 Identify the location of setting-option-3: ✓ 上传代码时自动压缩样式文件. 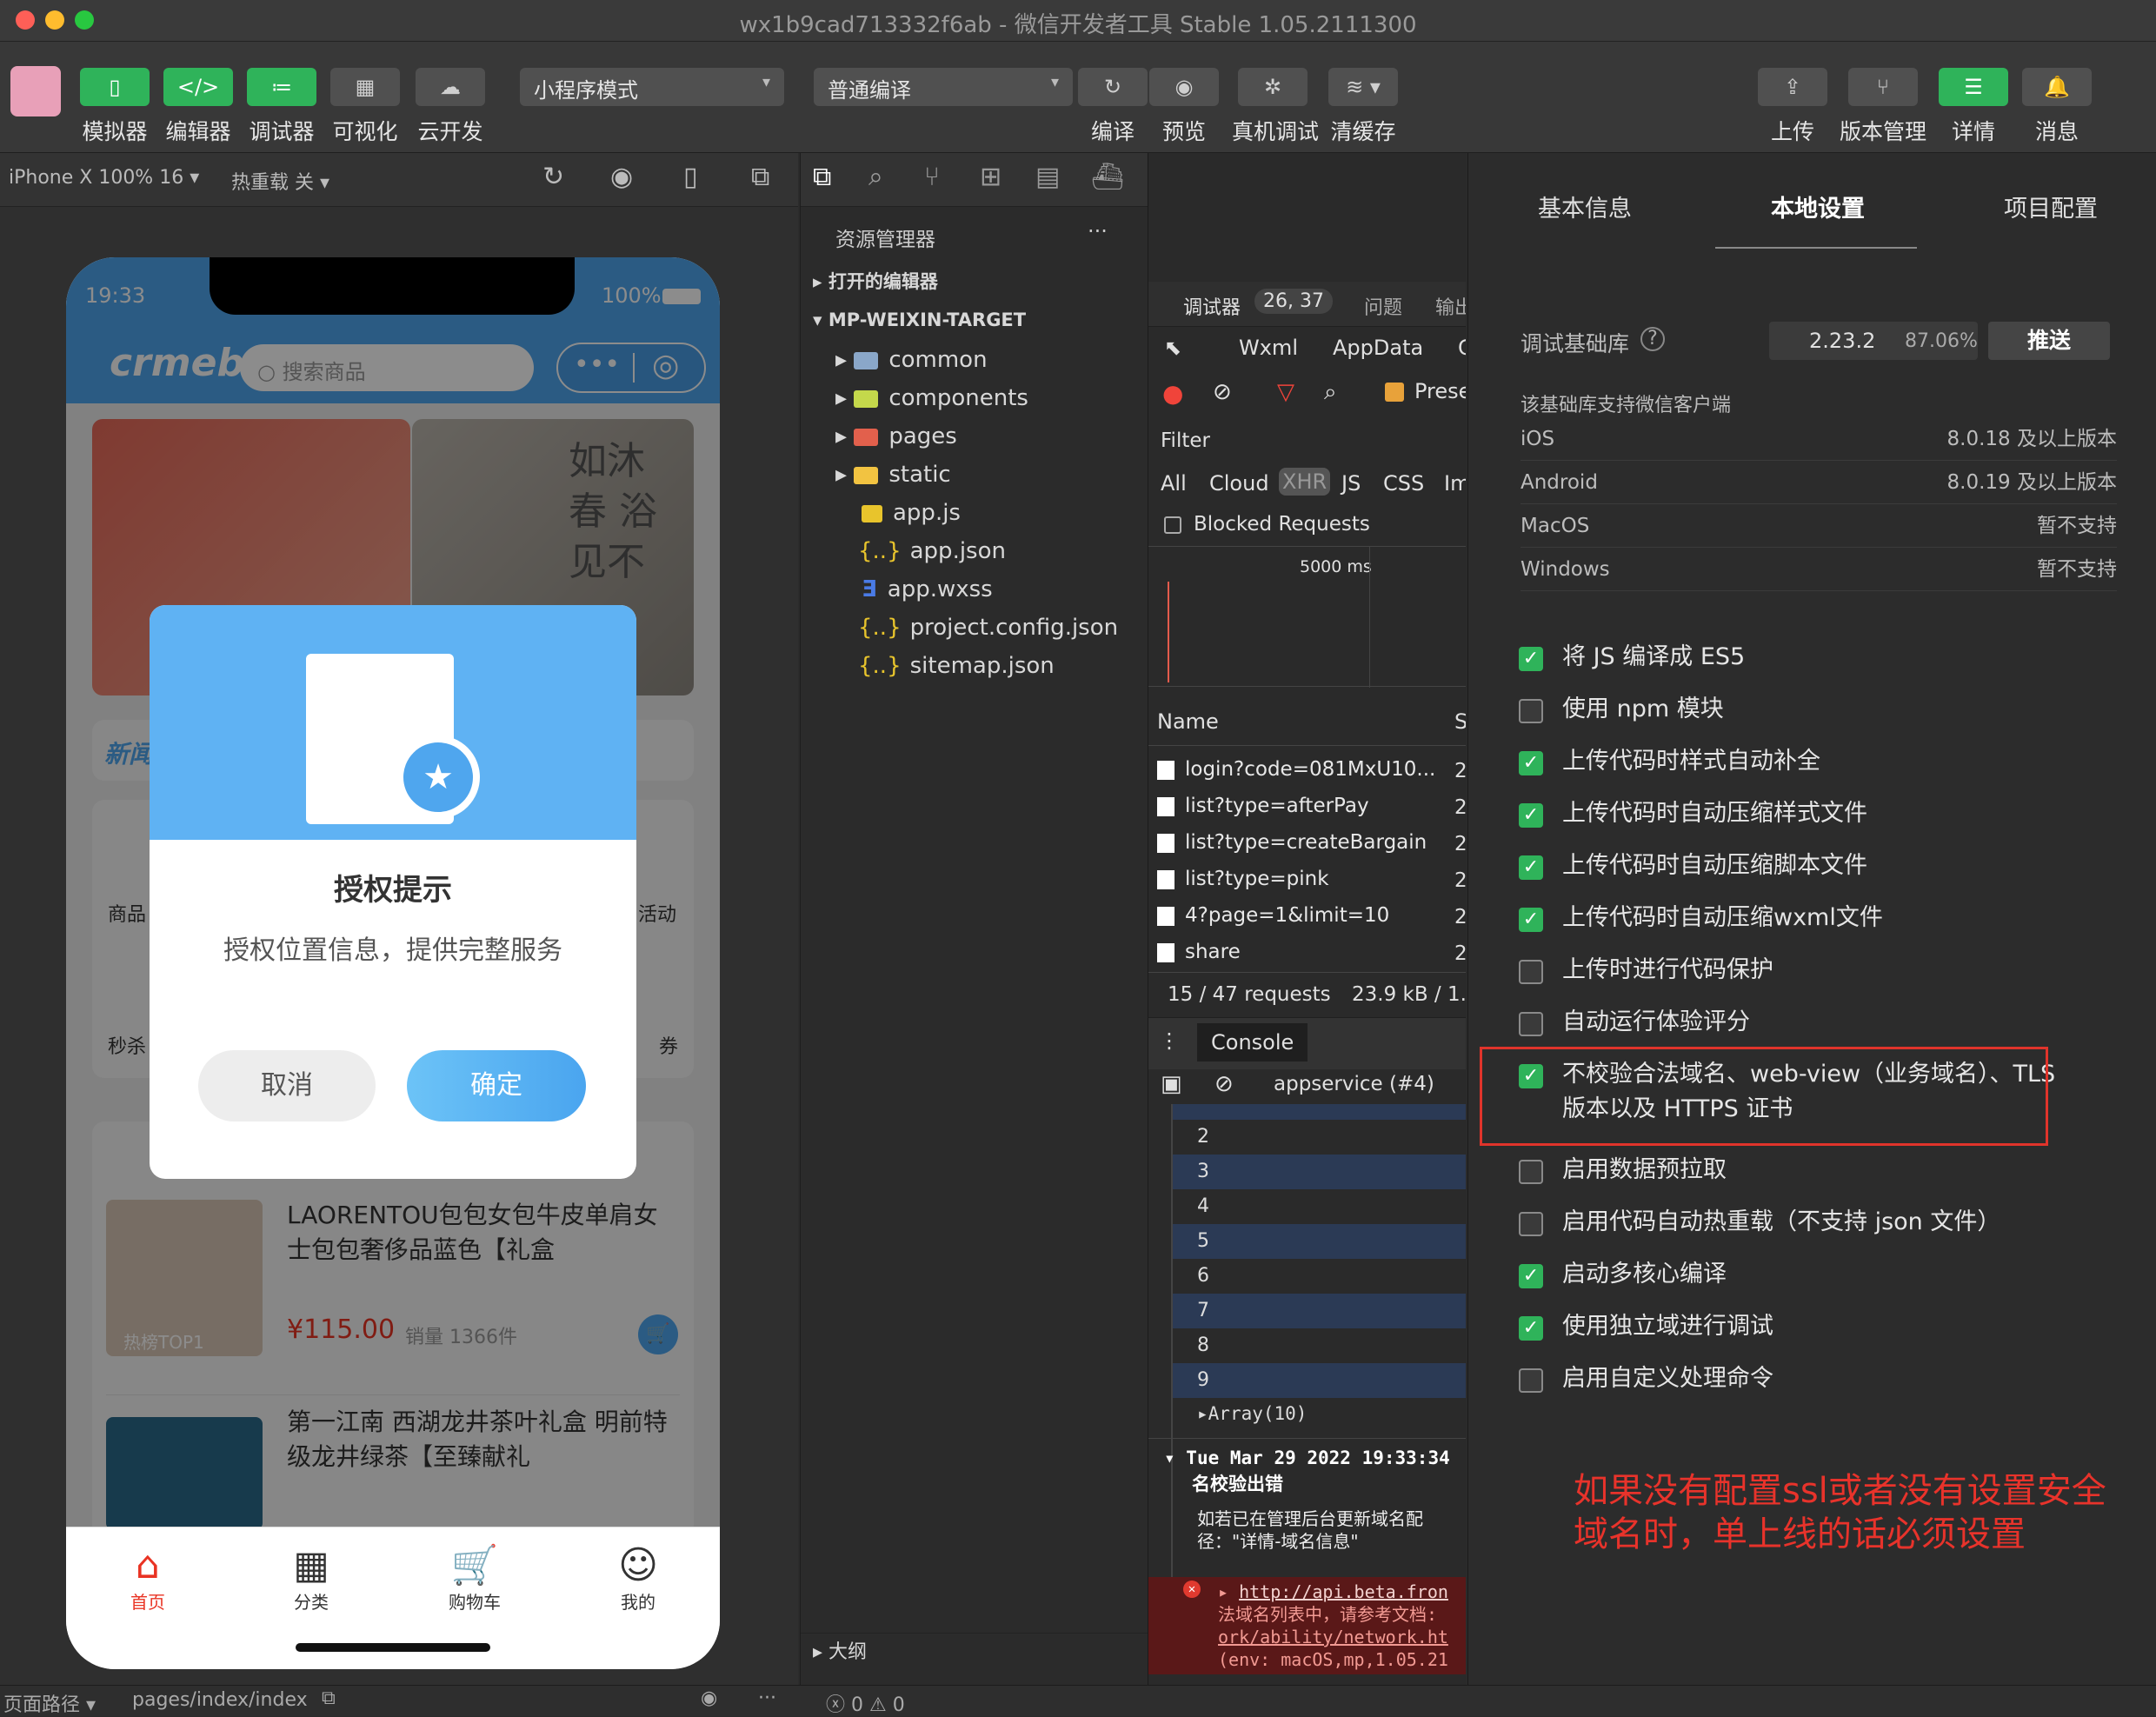
(1823, 813).